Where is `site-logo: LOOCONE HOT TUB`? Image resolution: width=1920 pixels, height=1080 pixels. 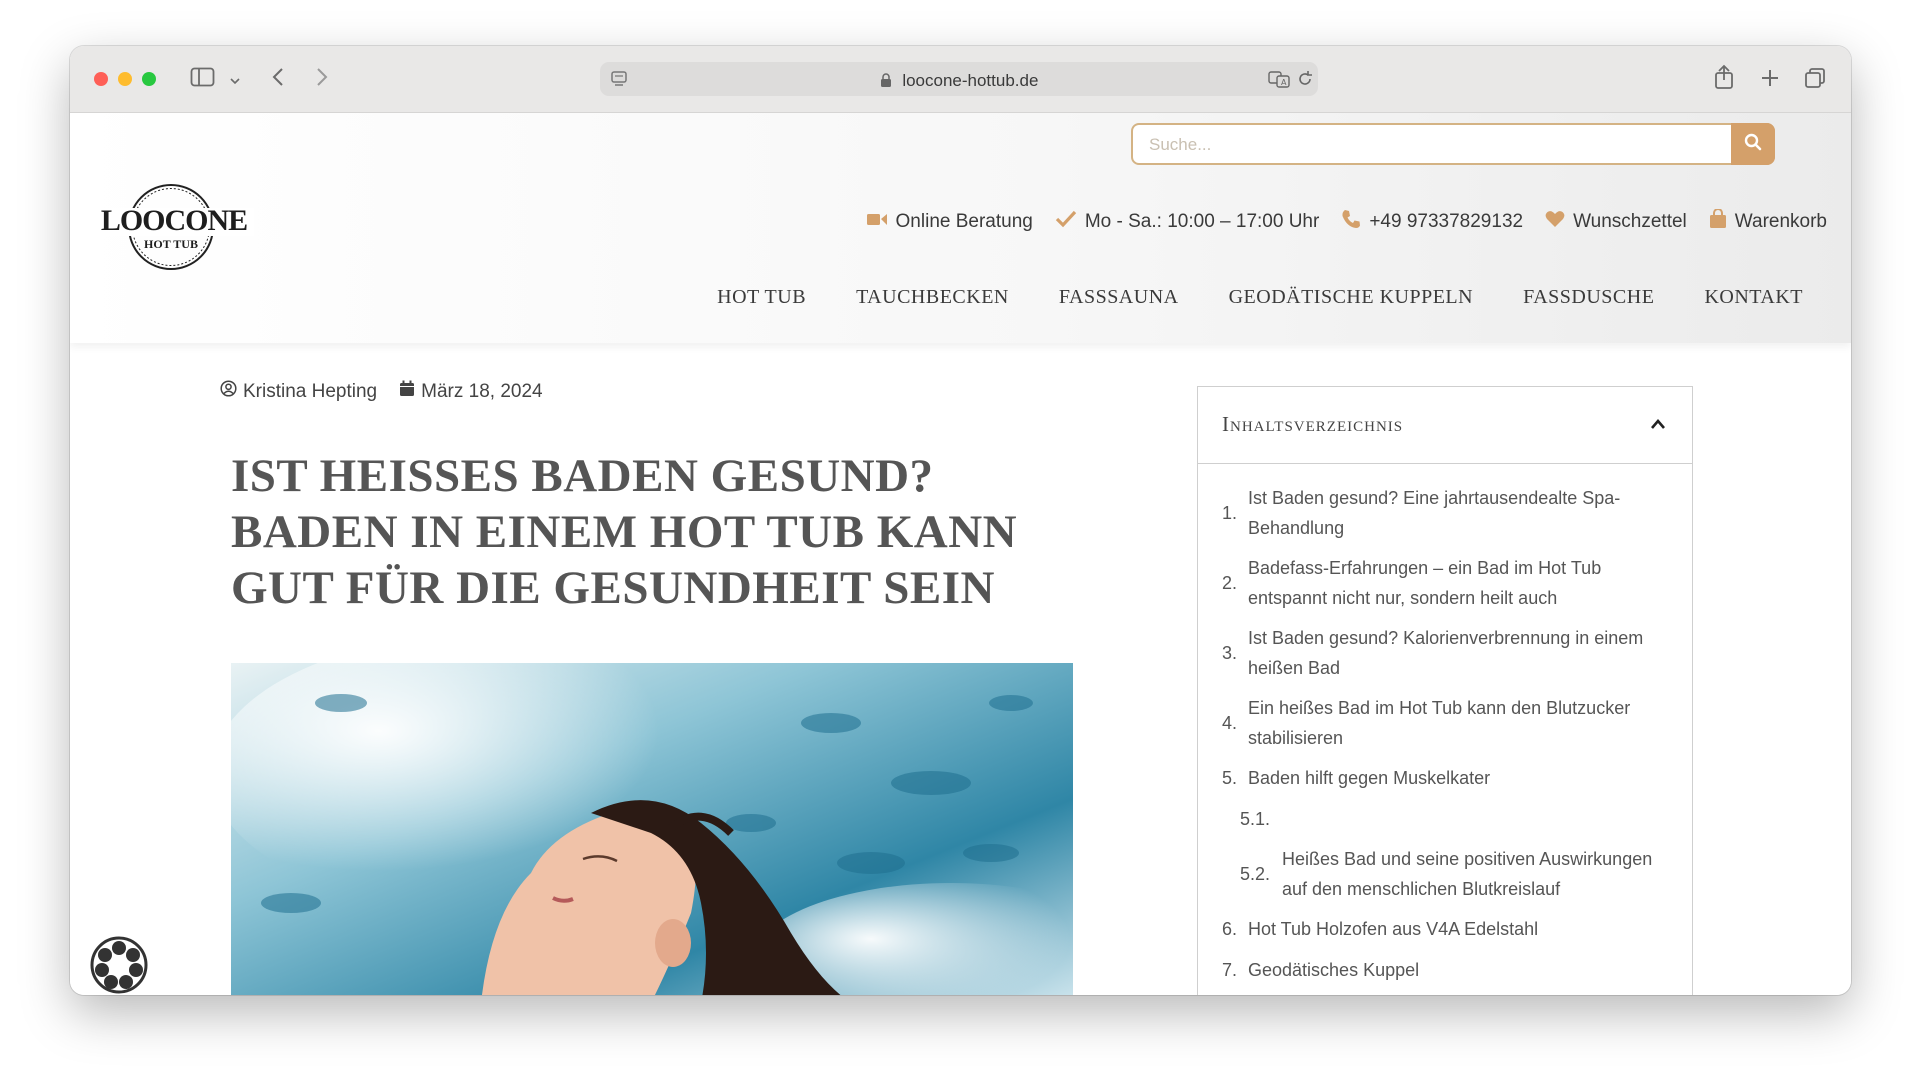
site-logo: LOOCONE HOT TUB is located at coordinates (174, 229).